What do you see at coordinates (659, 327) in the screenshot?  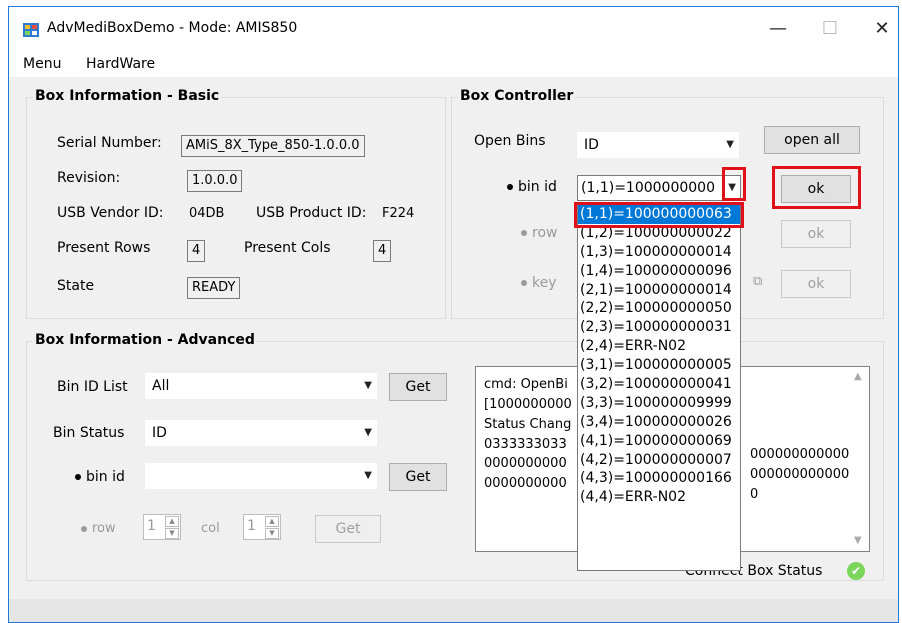 I see `dropdown-item: (2,3)=100000000031` at bounding box center [659, 327].